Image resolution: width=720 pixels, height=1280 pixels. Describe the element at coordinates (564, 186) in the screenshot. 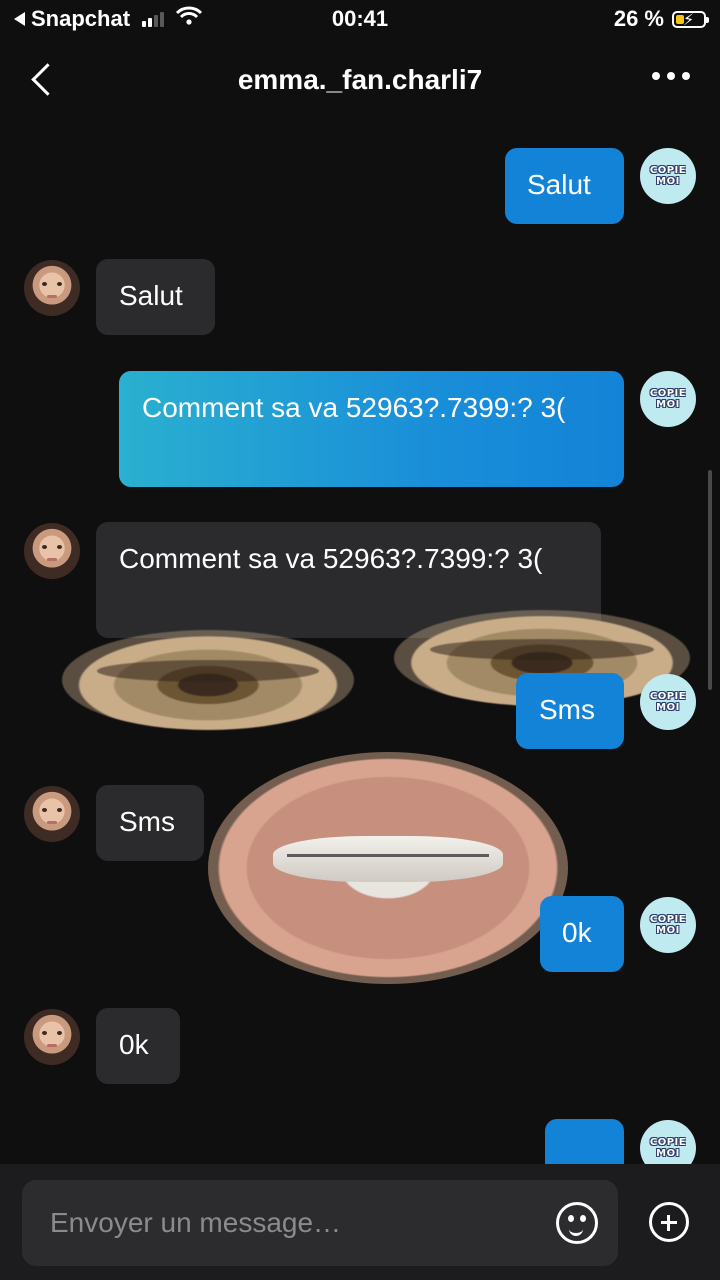

I see `outgoing-message: Salut` at that location.